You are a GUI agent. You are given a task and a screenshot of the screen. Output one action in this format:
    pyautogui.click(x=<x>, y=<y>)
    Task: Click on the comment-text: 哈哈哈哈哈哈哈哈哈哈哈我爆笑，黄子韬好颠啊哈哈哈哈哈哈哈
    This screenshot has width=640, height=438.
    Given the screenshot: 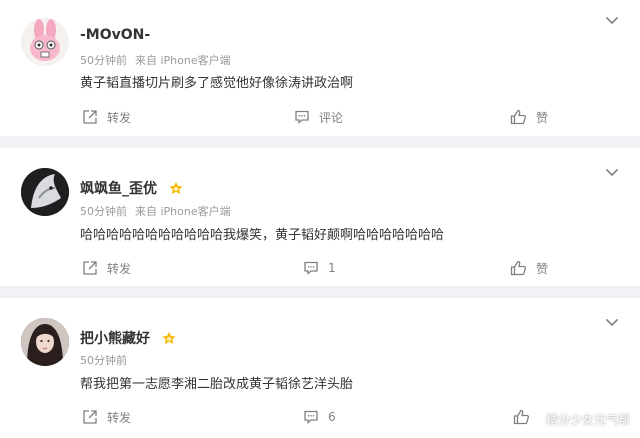 What is the action you would take?
    pyautogui.click(x=262, y=235)
    